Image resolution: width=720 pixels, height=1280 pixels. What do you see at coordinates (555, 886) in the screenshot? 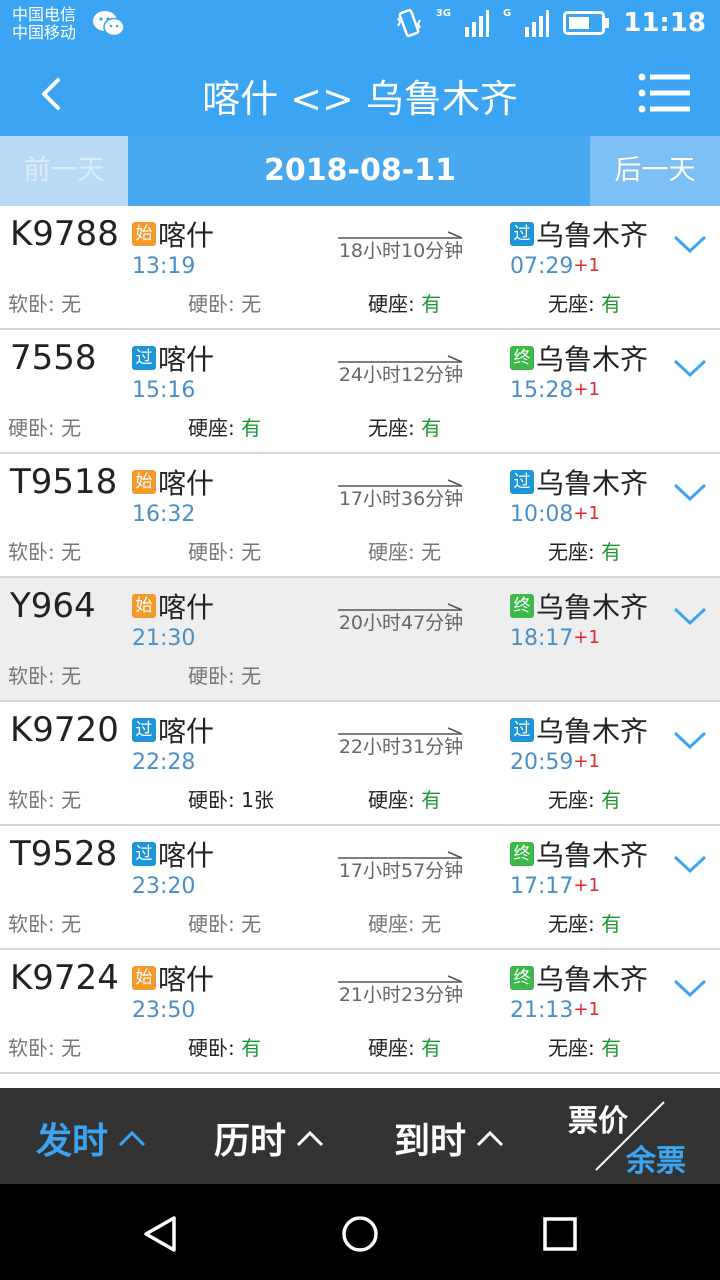
I see `arrival-time: 17:17+1` at bounding box center [555, 886].